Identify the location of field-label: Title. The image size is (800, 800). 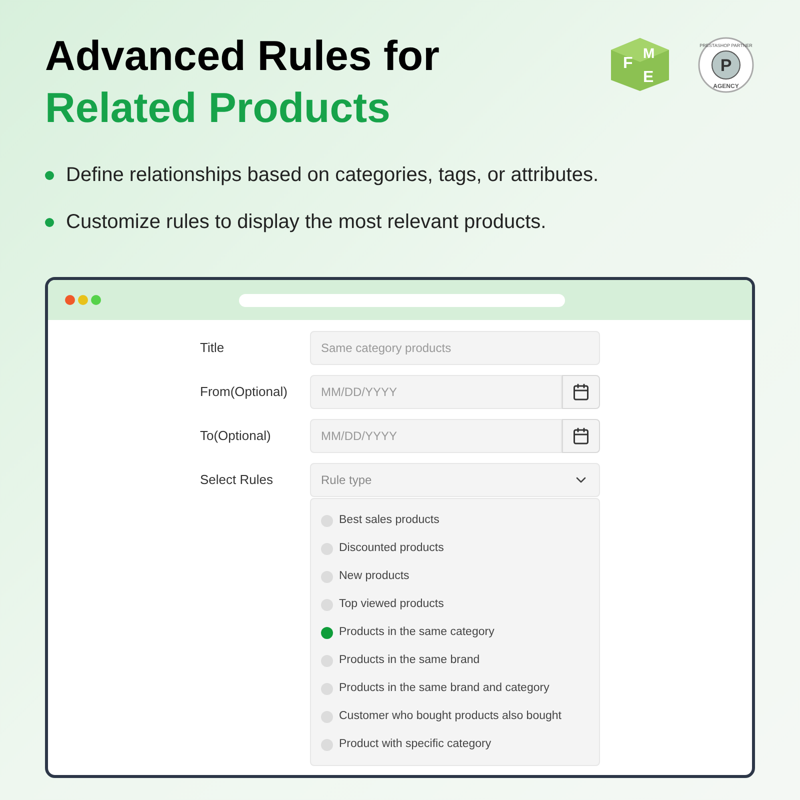
(213, 348).